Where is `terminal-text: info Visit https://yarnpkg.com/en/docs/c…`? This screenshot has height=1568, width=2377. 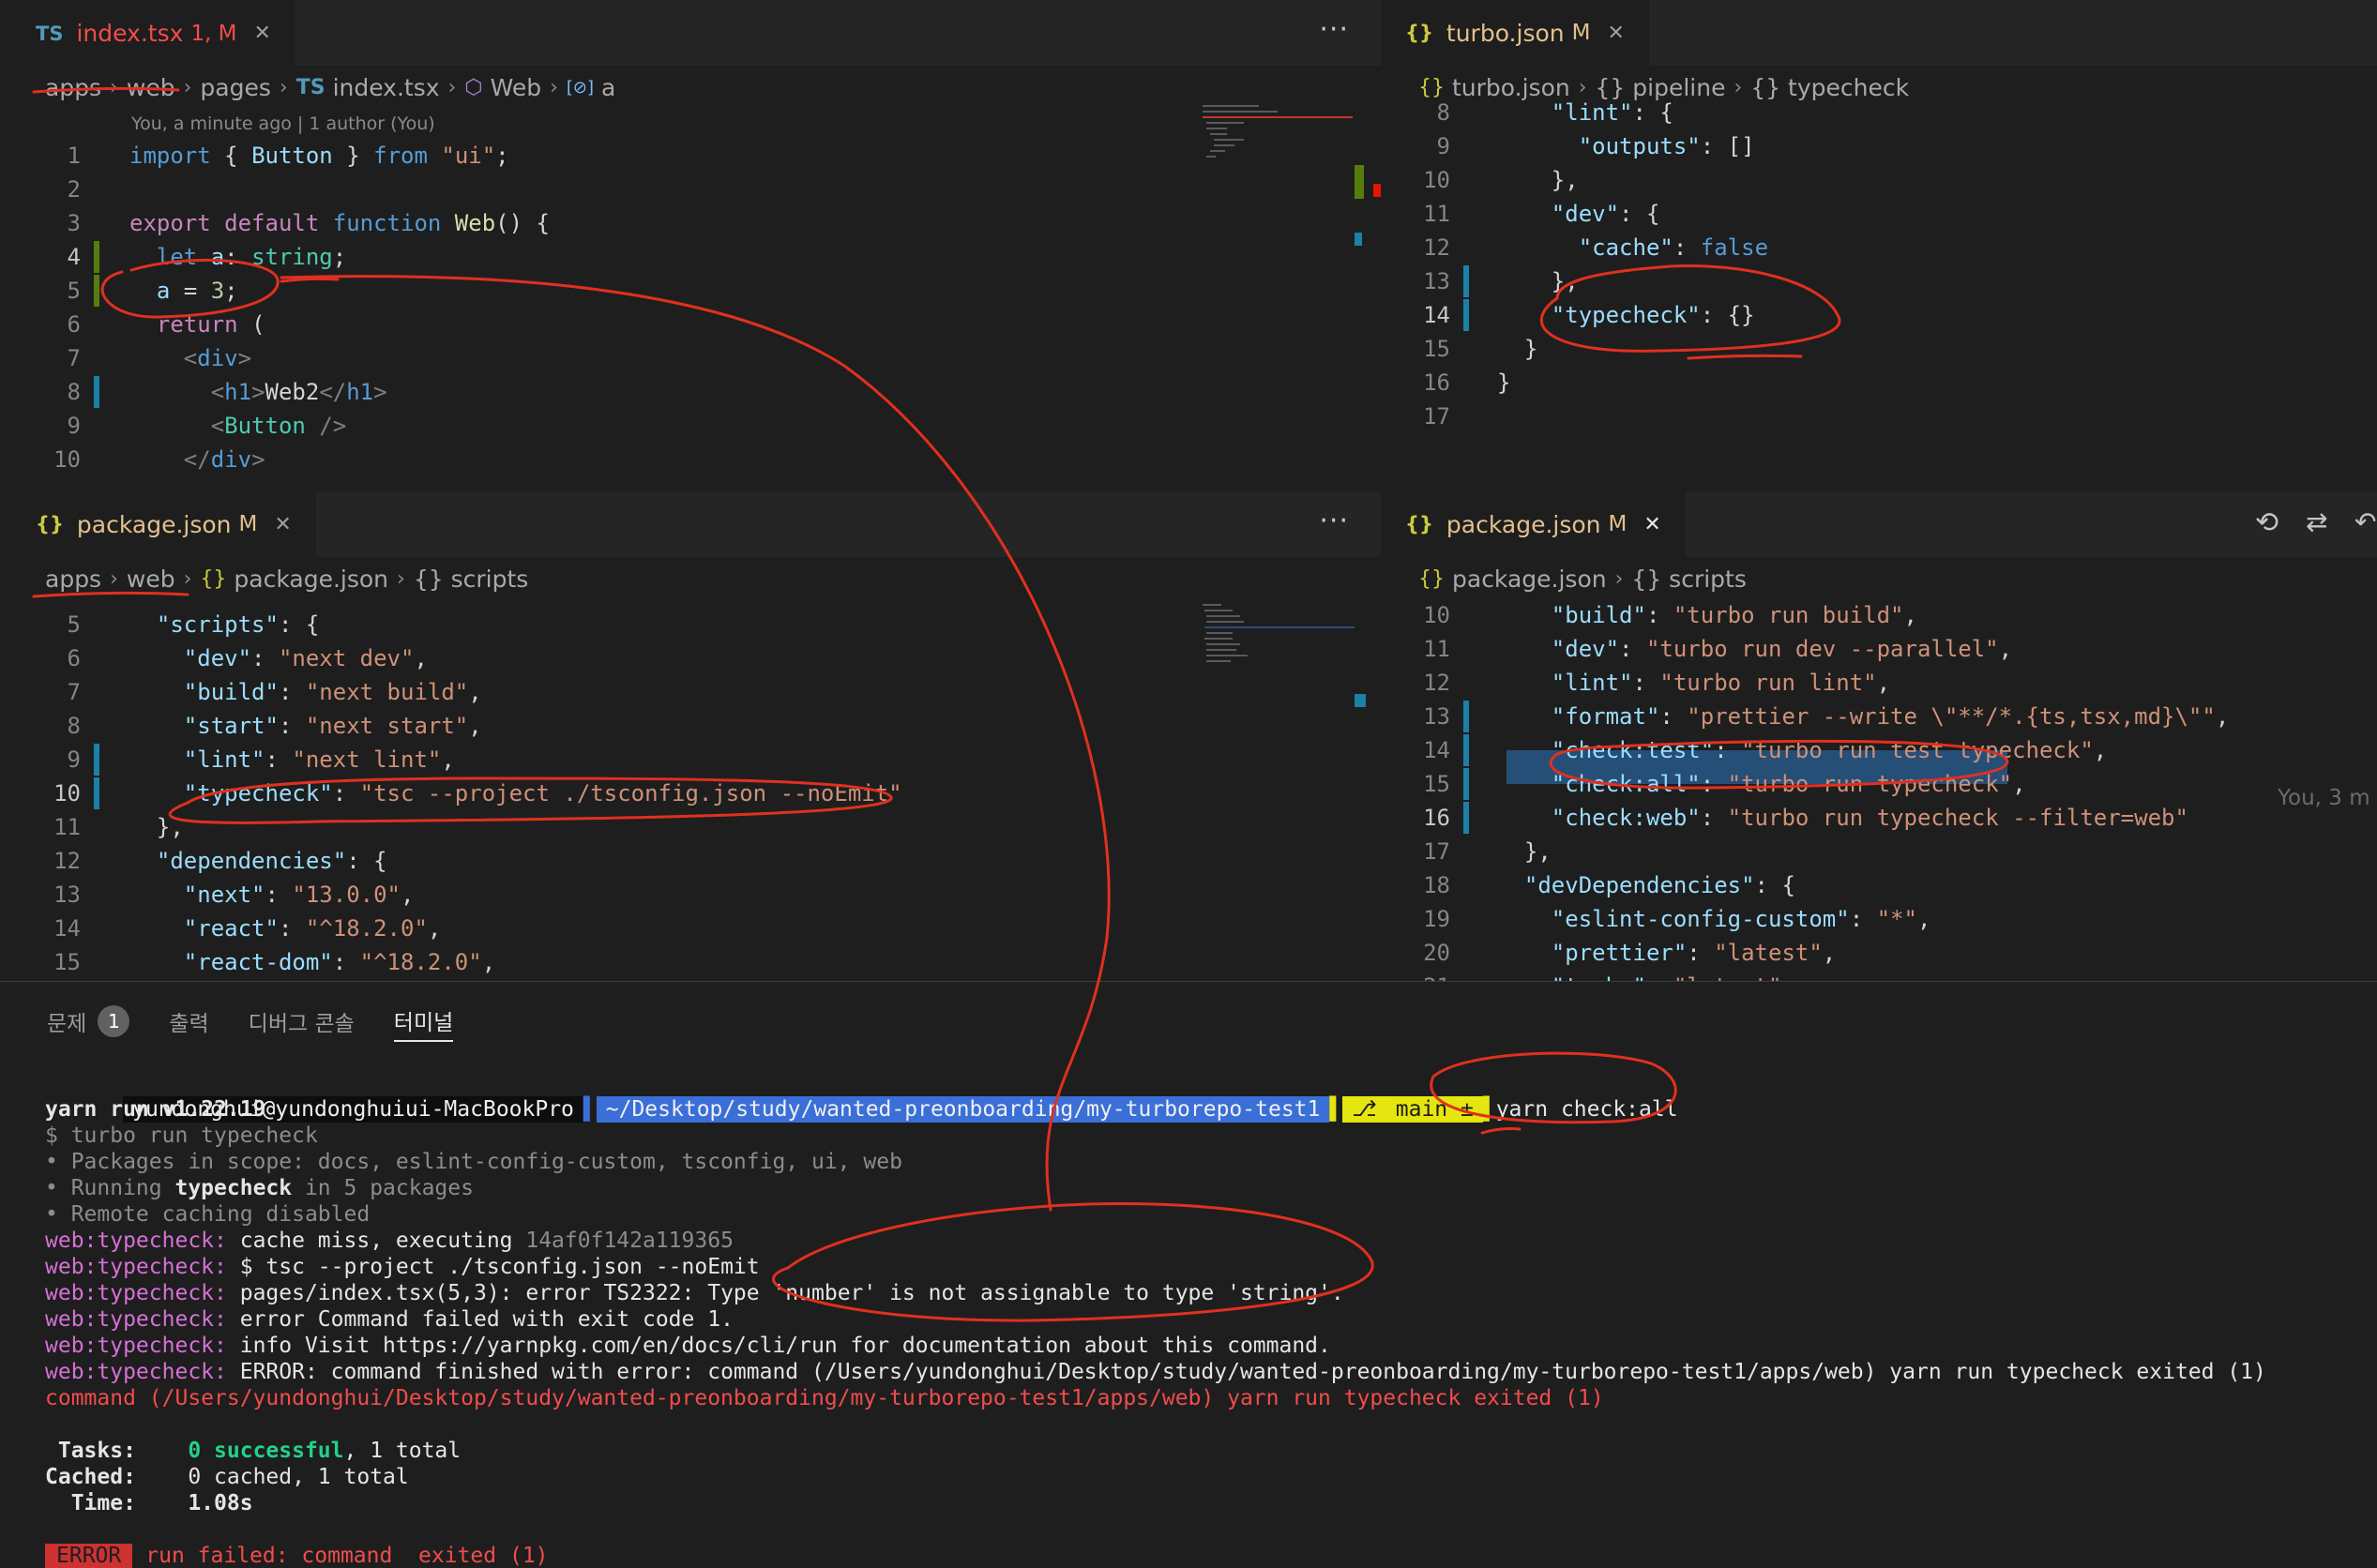
terminal-text: info Visit https://yarnpkg.com/en/docs/c… is located at coordinates (785, 1346).